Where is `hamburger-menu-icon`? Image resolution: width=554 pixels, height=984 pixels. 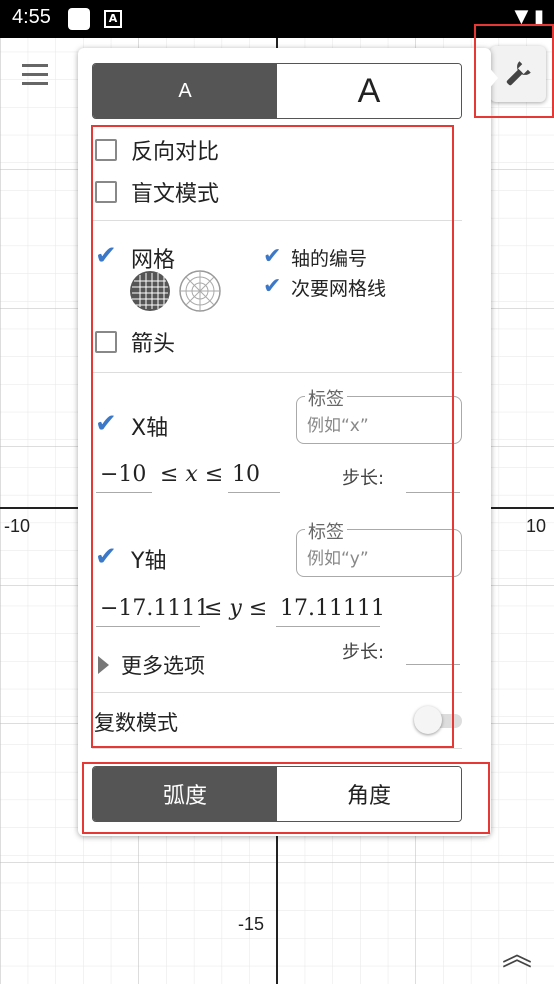
hamburger-menu-icon is located at coordinates (35, 75).